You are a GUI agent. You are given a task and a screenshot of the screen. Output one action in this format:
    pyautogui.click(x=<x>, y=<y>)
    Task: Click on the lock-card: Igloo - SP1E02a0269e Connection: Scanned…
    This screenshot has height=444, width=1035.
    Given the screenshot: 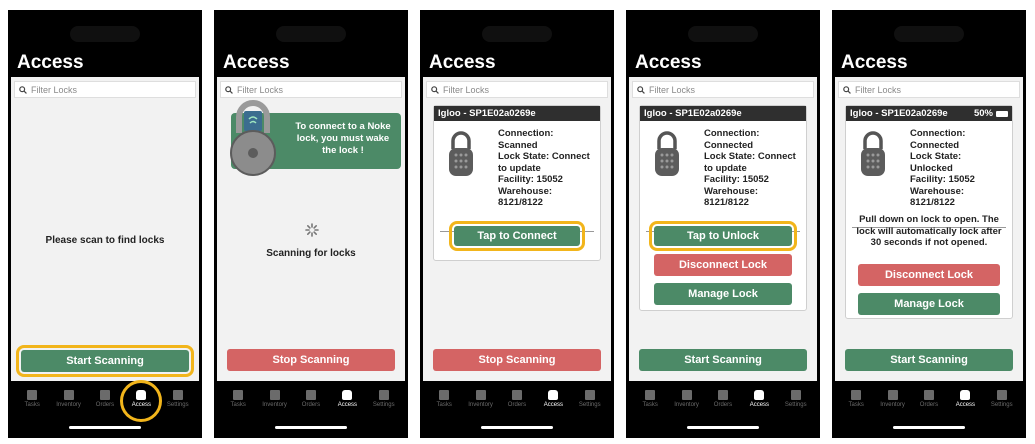 What is the action you would take?
    pyautogui.click(x=517, y=183)
    